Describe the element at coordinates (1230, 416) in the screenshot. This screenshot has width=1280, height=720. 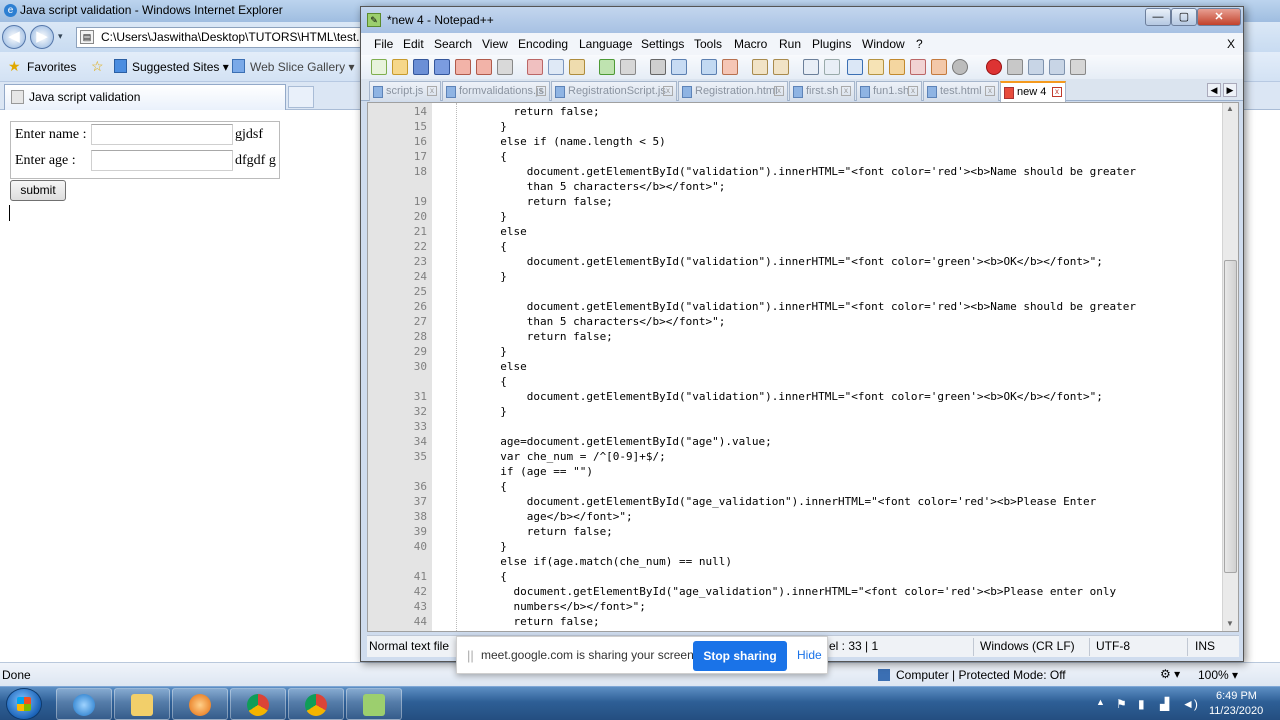
I see `scrollbar-thumb` at that location.